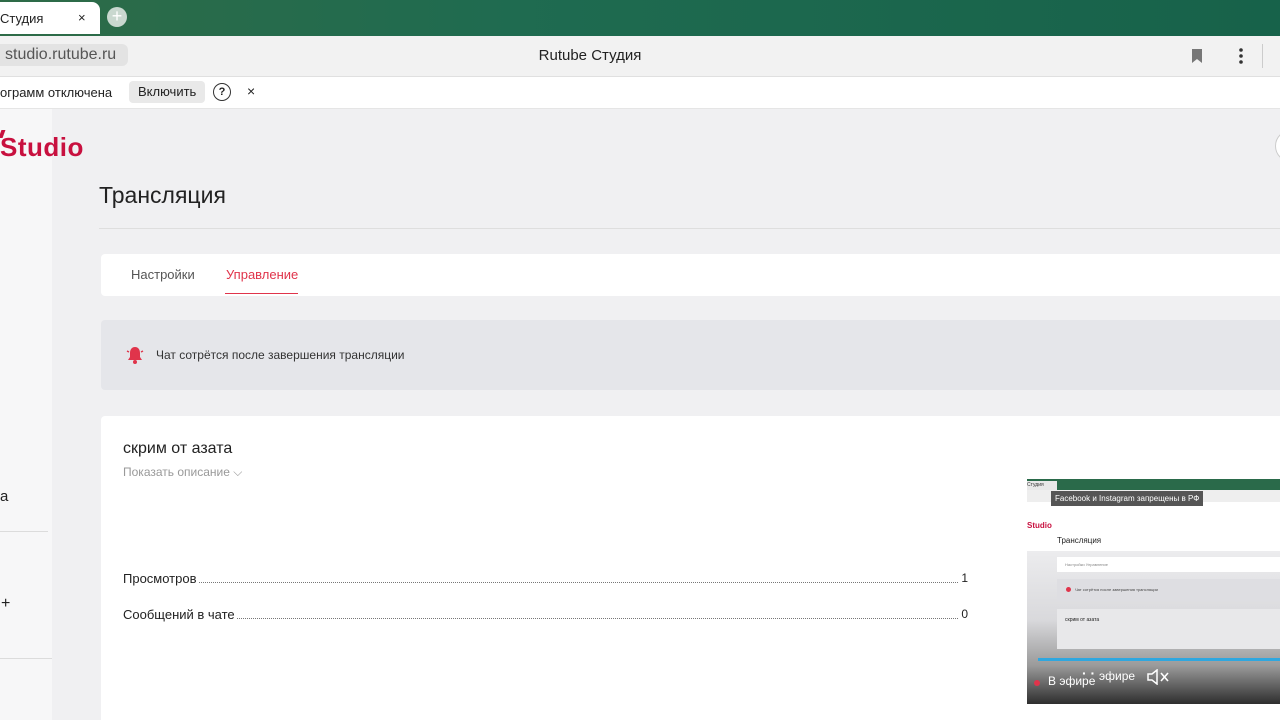 The image size is (1280, 720). What do you see at coordinates (162, 195) in the screenshot?
I see `page-heading: Трансляция` at bounding box center [162, 195].